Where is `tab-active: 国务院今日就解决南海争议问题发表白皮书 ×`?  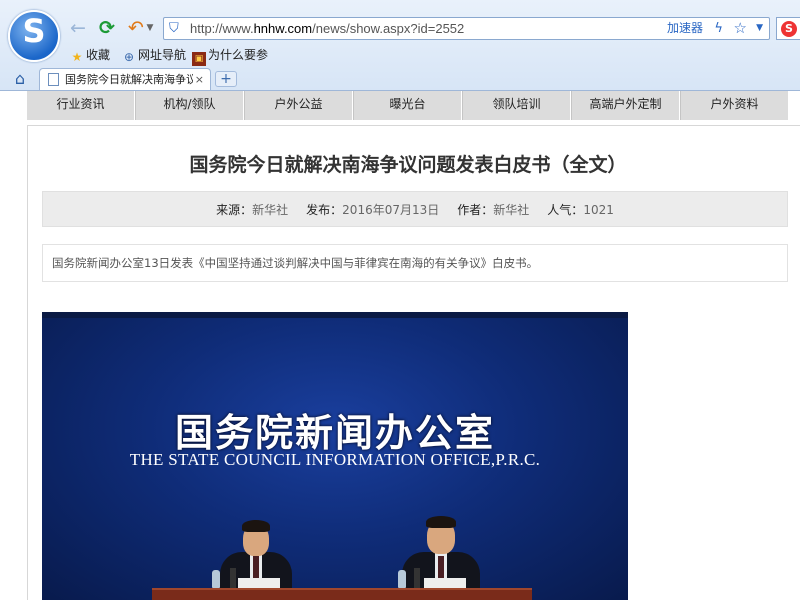 tab-active: 国务院今日就解决南海争议问题发表白皮书 × is located at coordinates (125, 79).